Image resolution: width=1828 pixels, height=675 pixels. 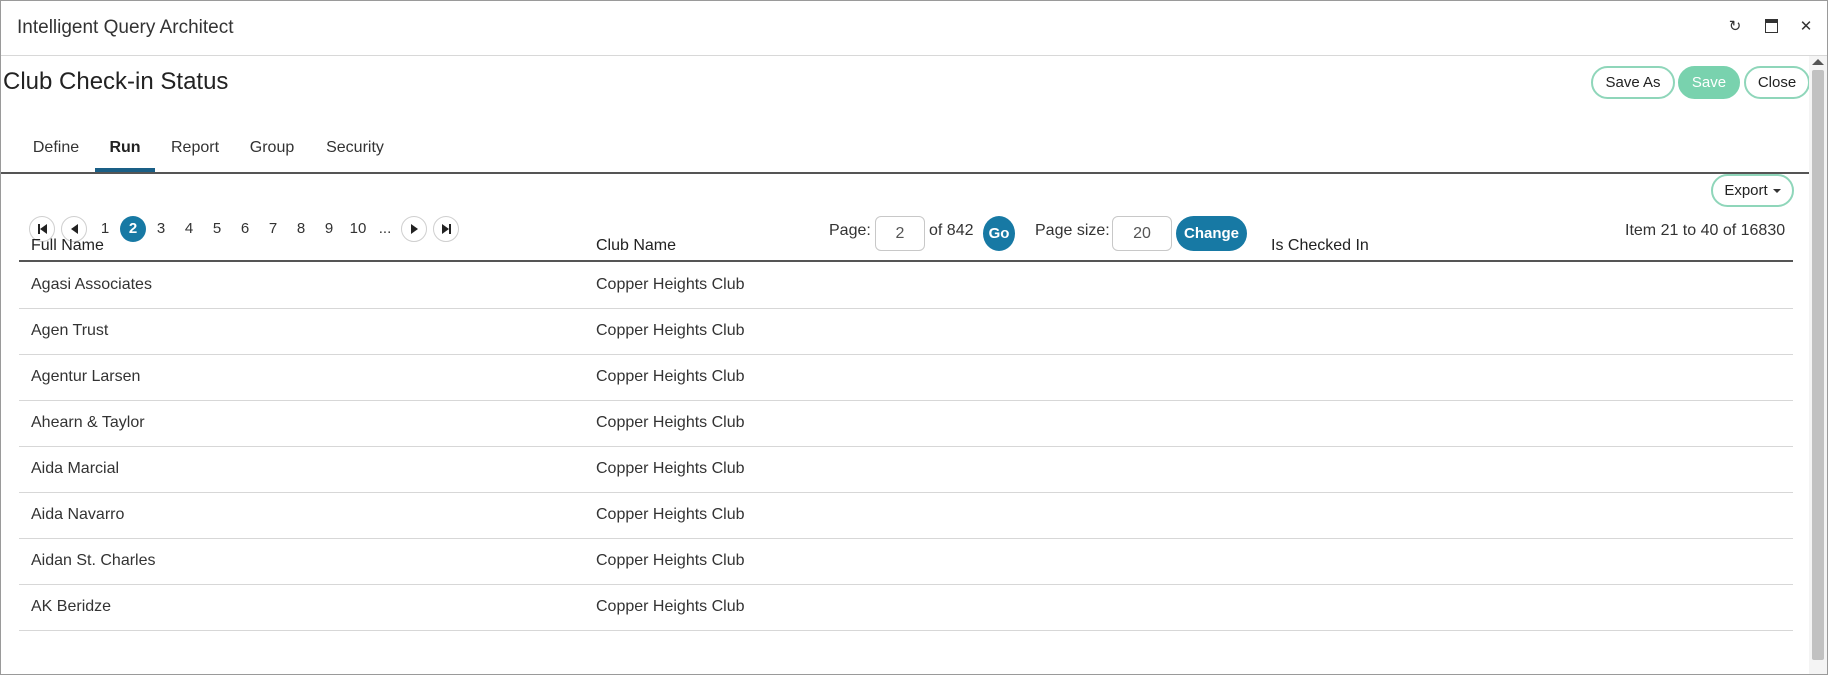 What do you see at coordinates (355, 149) in the screenshot?
I see `tab-security: Security` at bounding box center [355, 149].